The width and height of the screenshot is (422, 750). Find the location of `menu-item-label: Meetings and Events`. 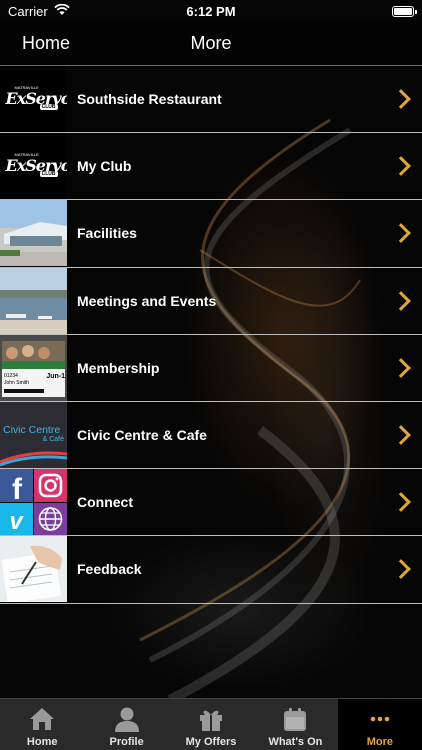

menu-item-label: Meetings and Events is located at coordinates (147, 300).